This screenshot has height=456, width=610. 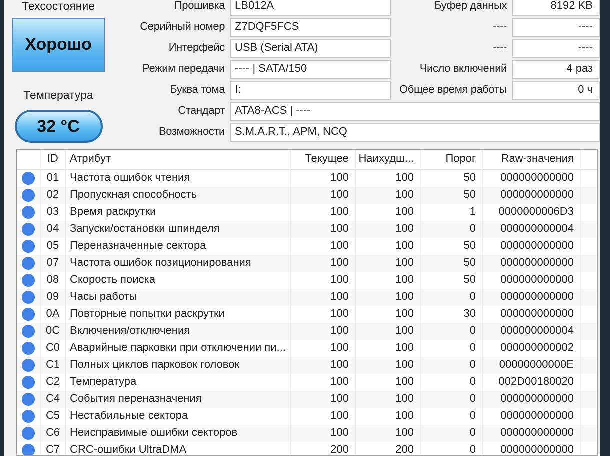 What do you see at coordinates (178, 365) in the screenshot?
I see `table-cell: Полных циклов парковок головок` at bounding box center [178, 365].